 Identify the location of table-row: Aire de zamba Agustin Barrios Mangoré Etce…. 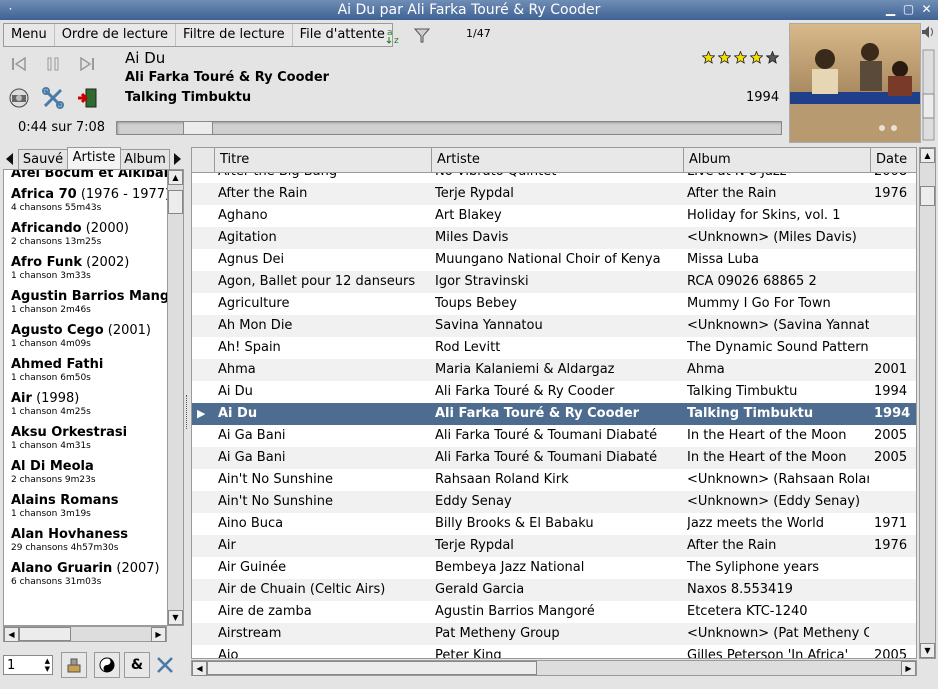
(554, 612).